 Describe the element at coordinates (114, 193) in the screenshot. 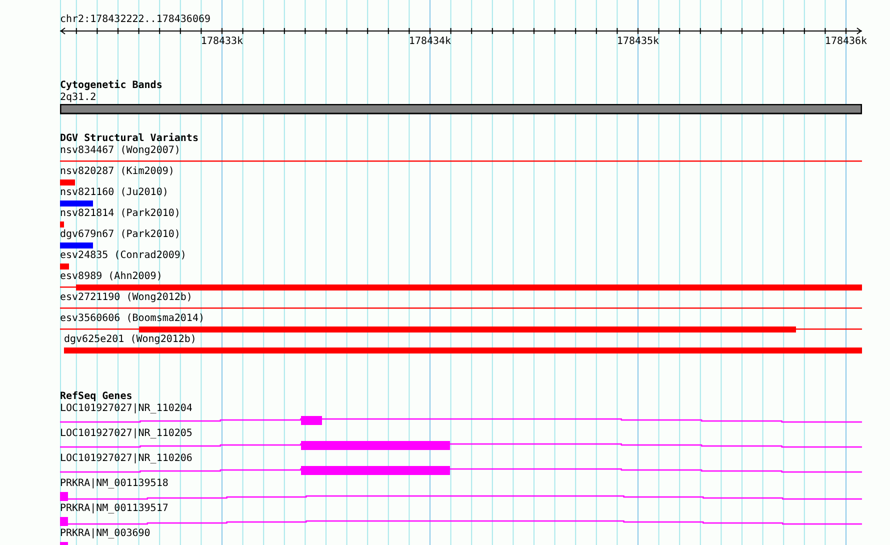

I see `variant-label: nsv821160 (Ju2010)` at that location.